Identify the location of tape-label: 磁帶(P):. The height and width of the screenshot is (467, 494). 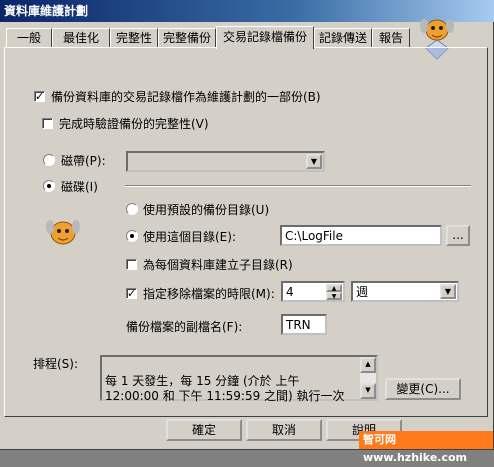
(83, 161).